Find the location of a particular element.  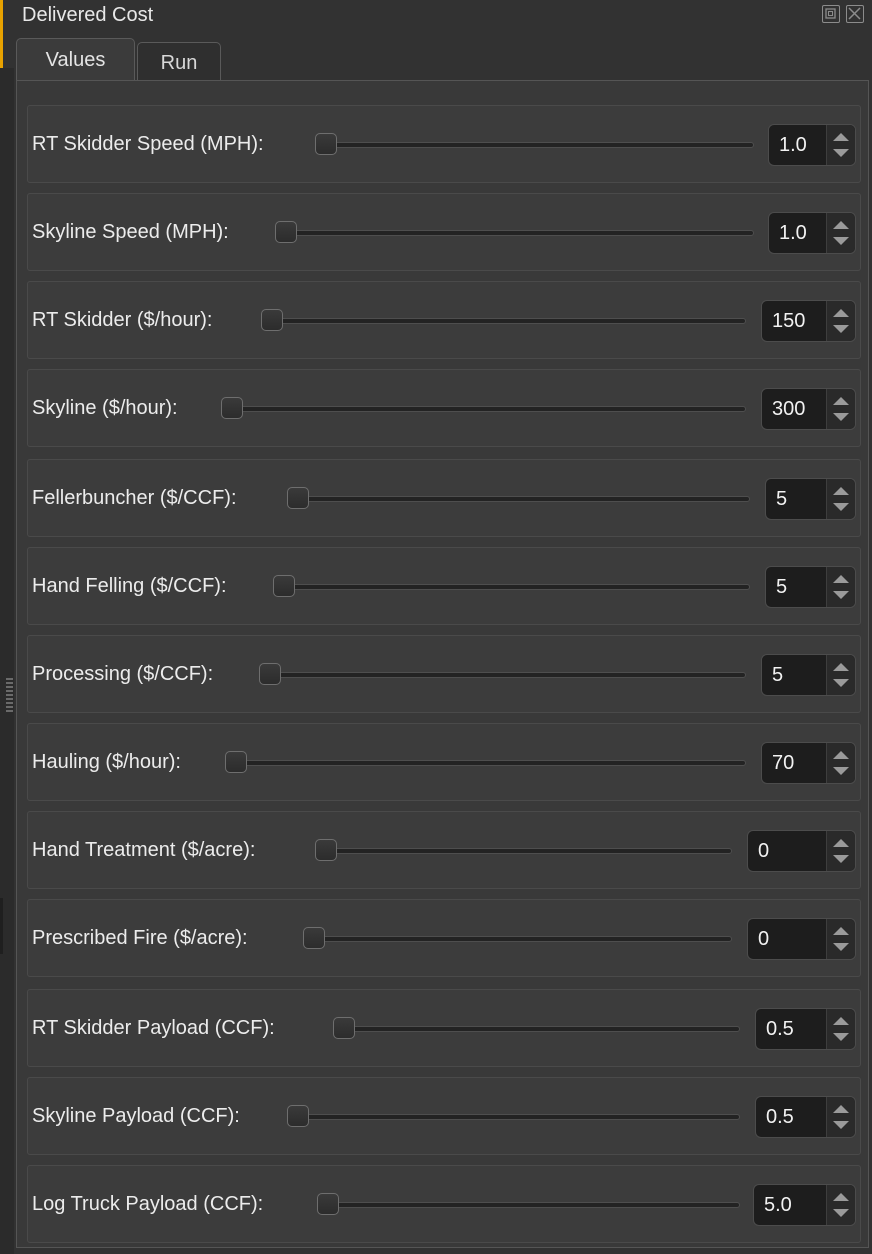

field-label: Prescribed Fire ($/acre): is located at coordinates (140, 938).